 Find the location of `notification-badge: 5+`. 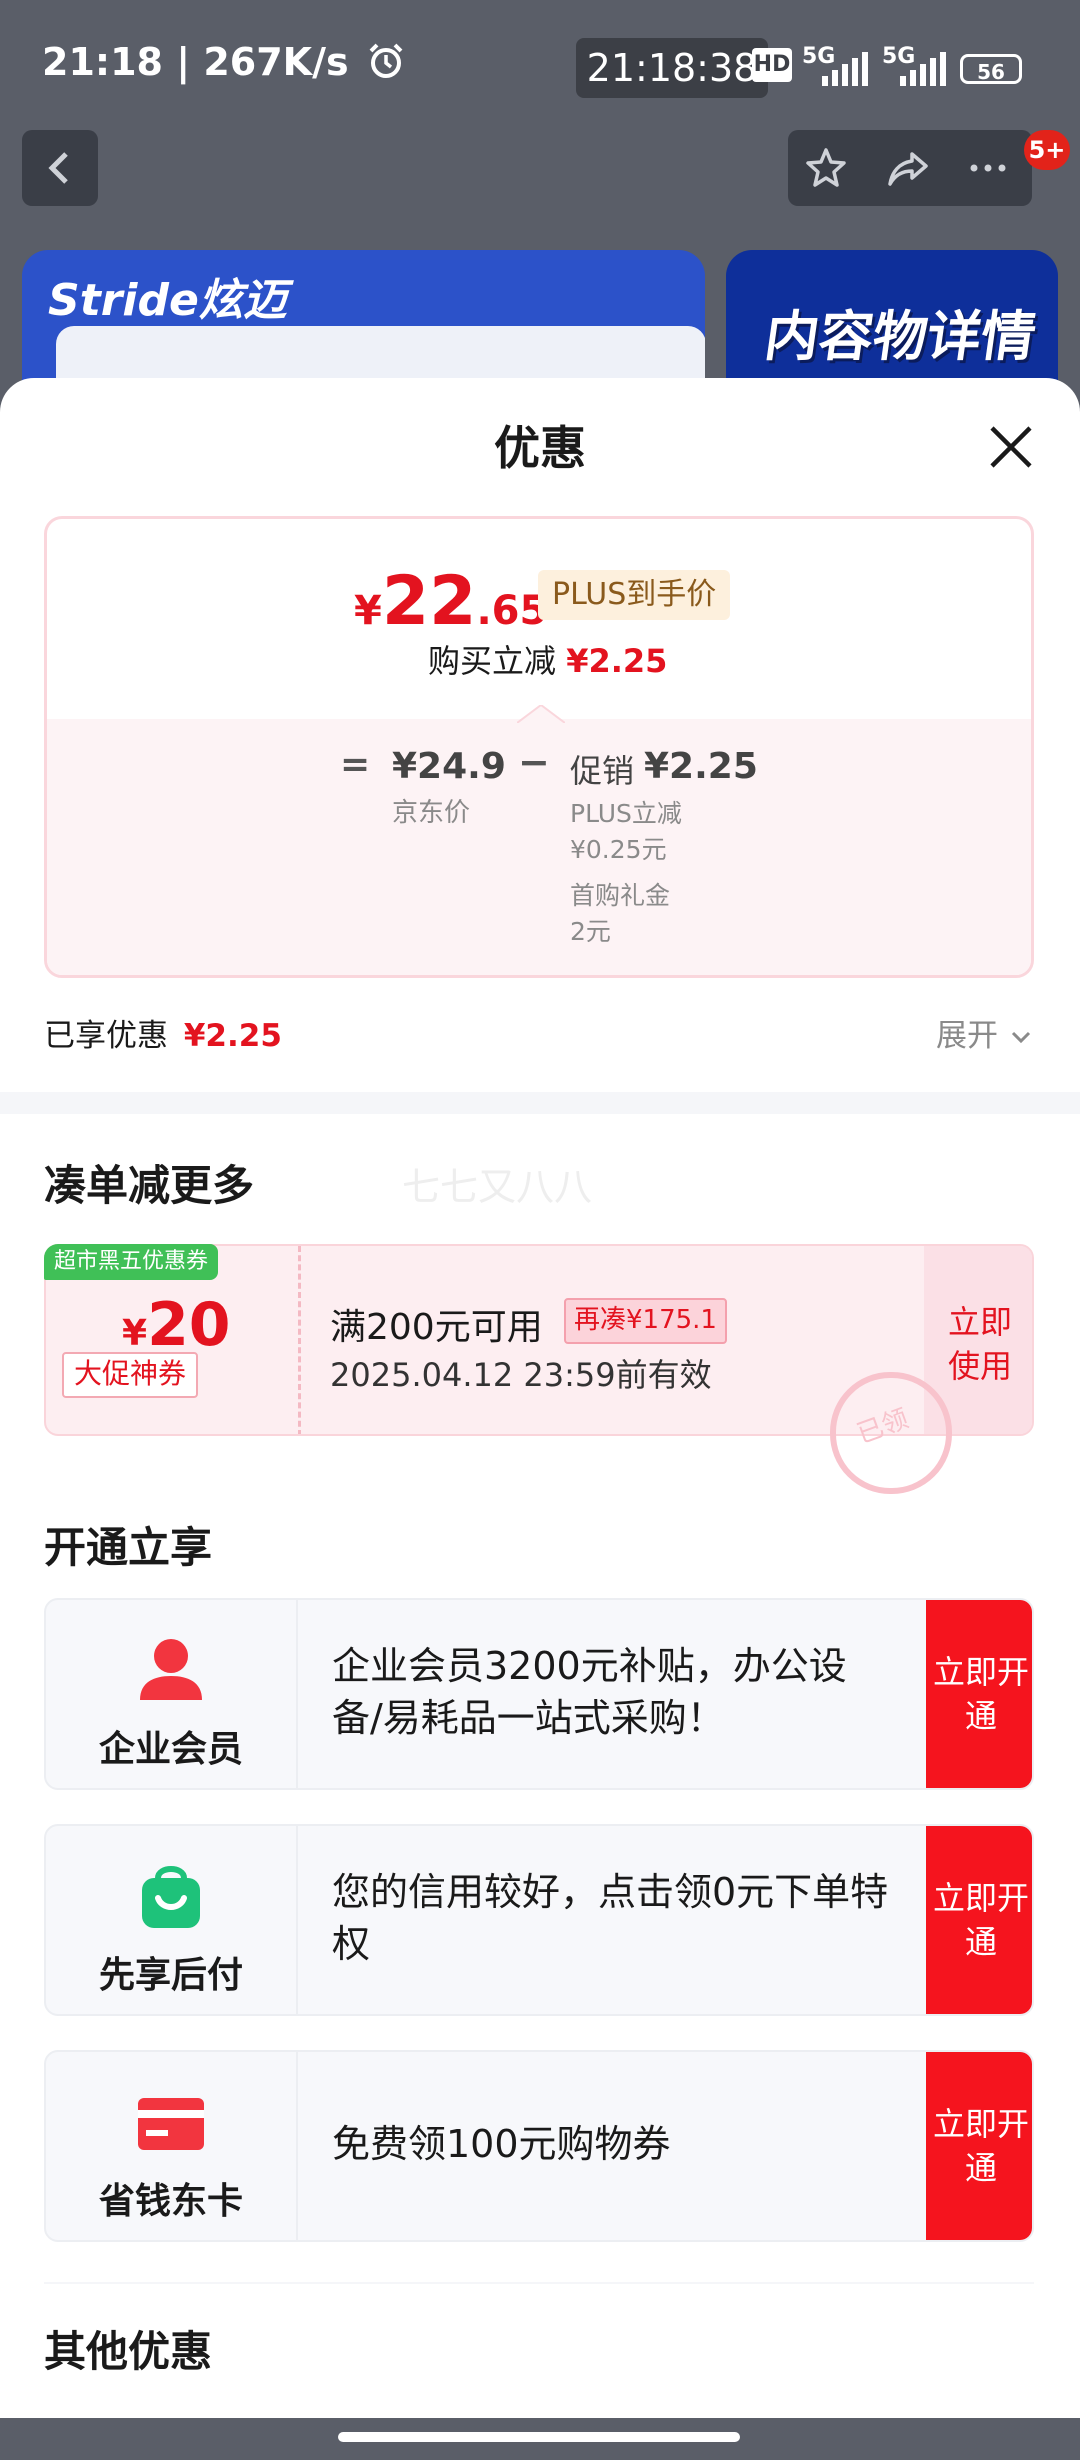

notification-badge: 5+ is located at coordinates (1047, 150).